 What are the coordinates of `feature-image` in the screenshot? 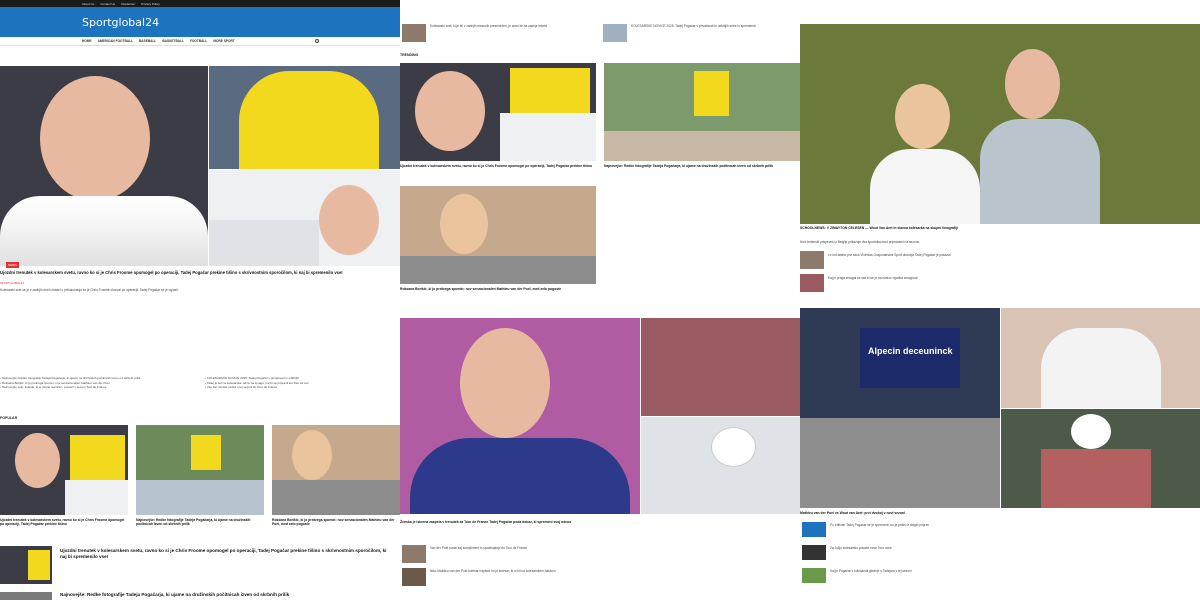 It's located at (498, 235).